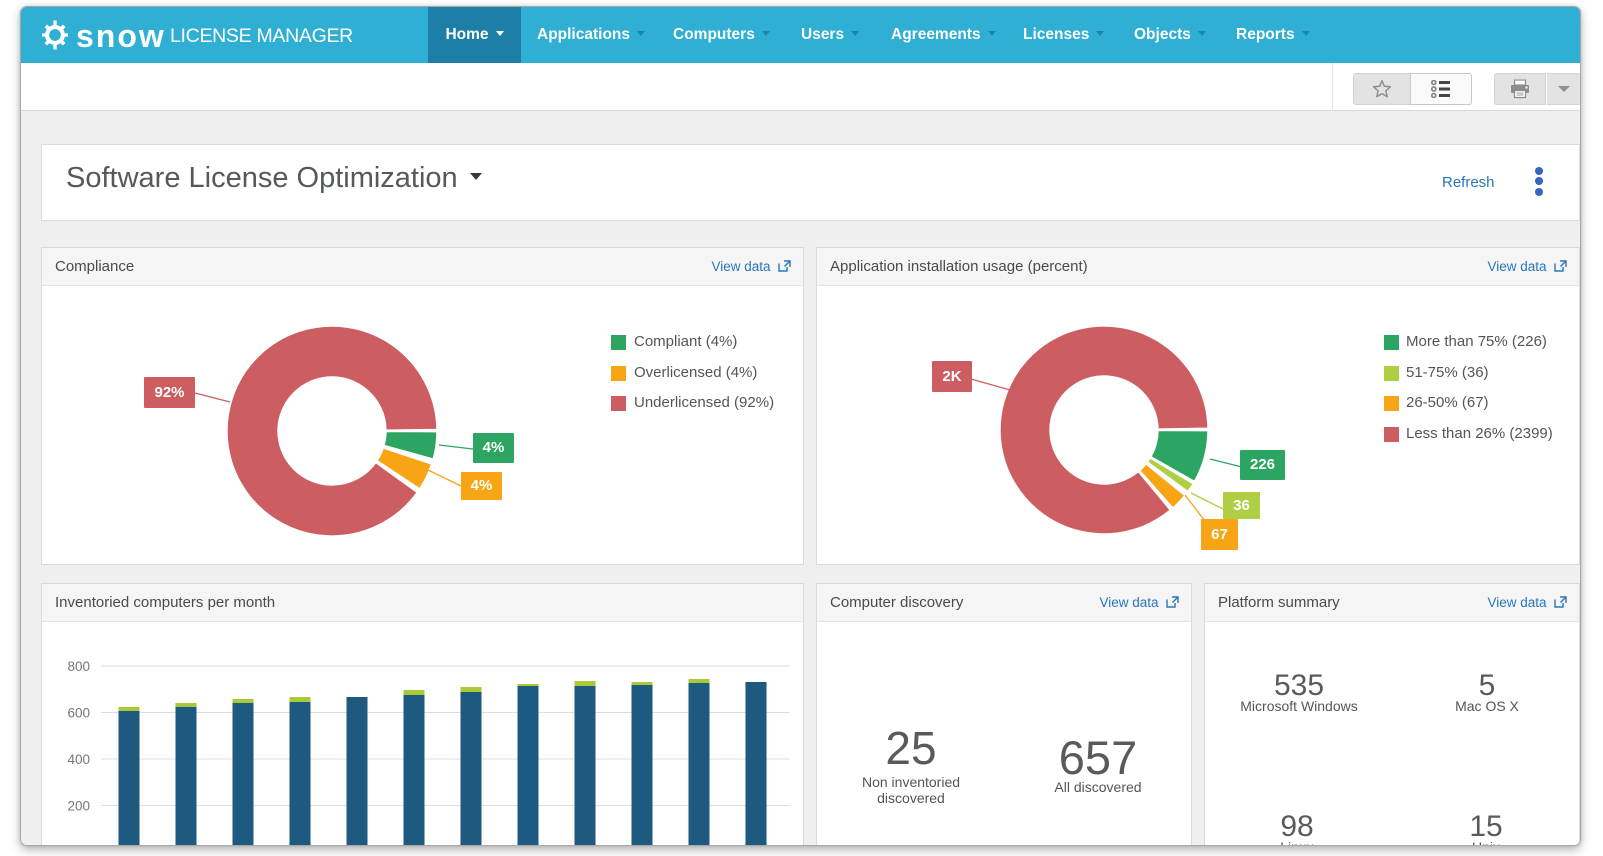 The width and height of the screenshot is (1603, 856). What do you see at coordinates (78, 666) in the screenshot?
I see `svg-text: 800` at bounding box center [78, 666].